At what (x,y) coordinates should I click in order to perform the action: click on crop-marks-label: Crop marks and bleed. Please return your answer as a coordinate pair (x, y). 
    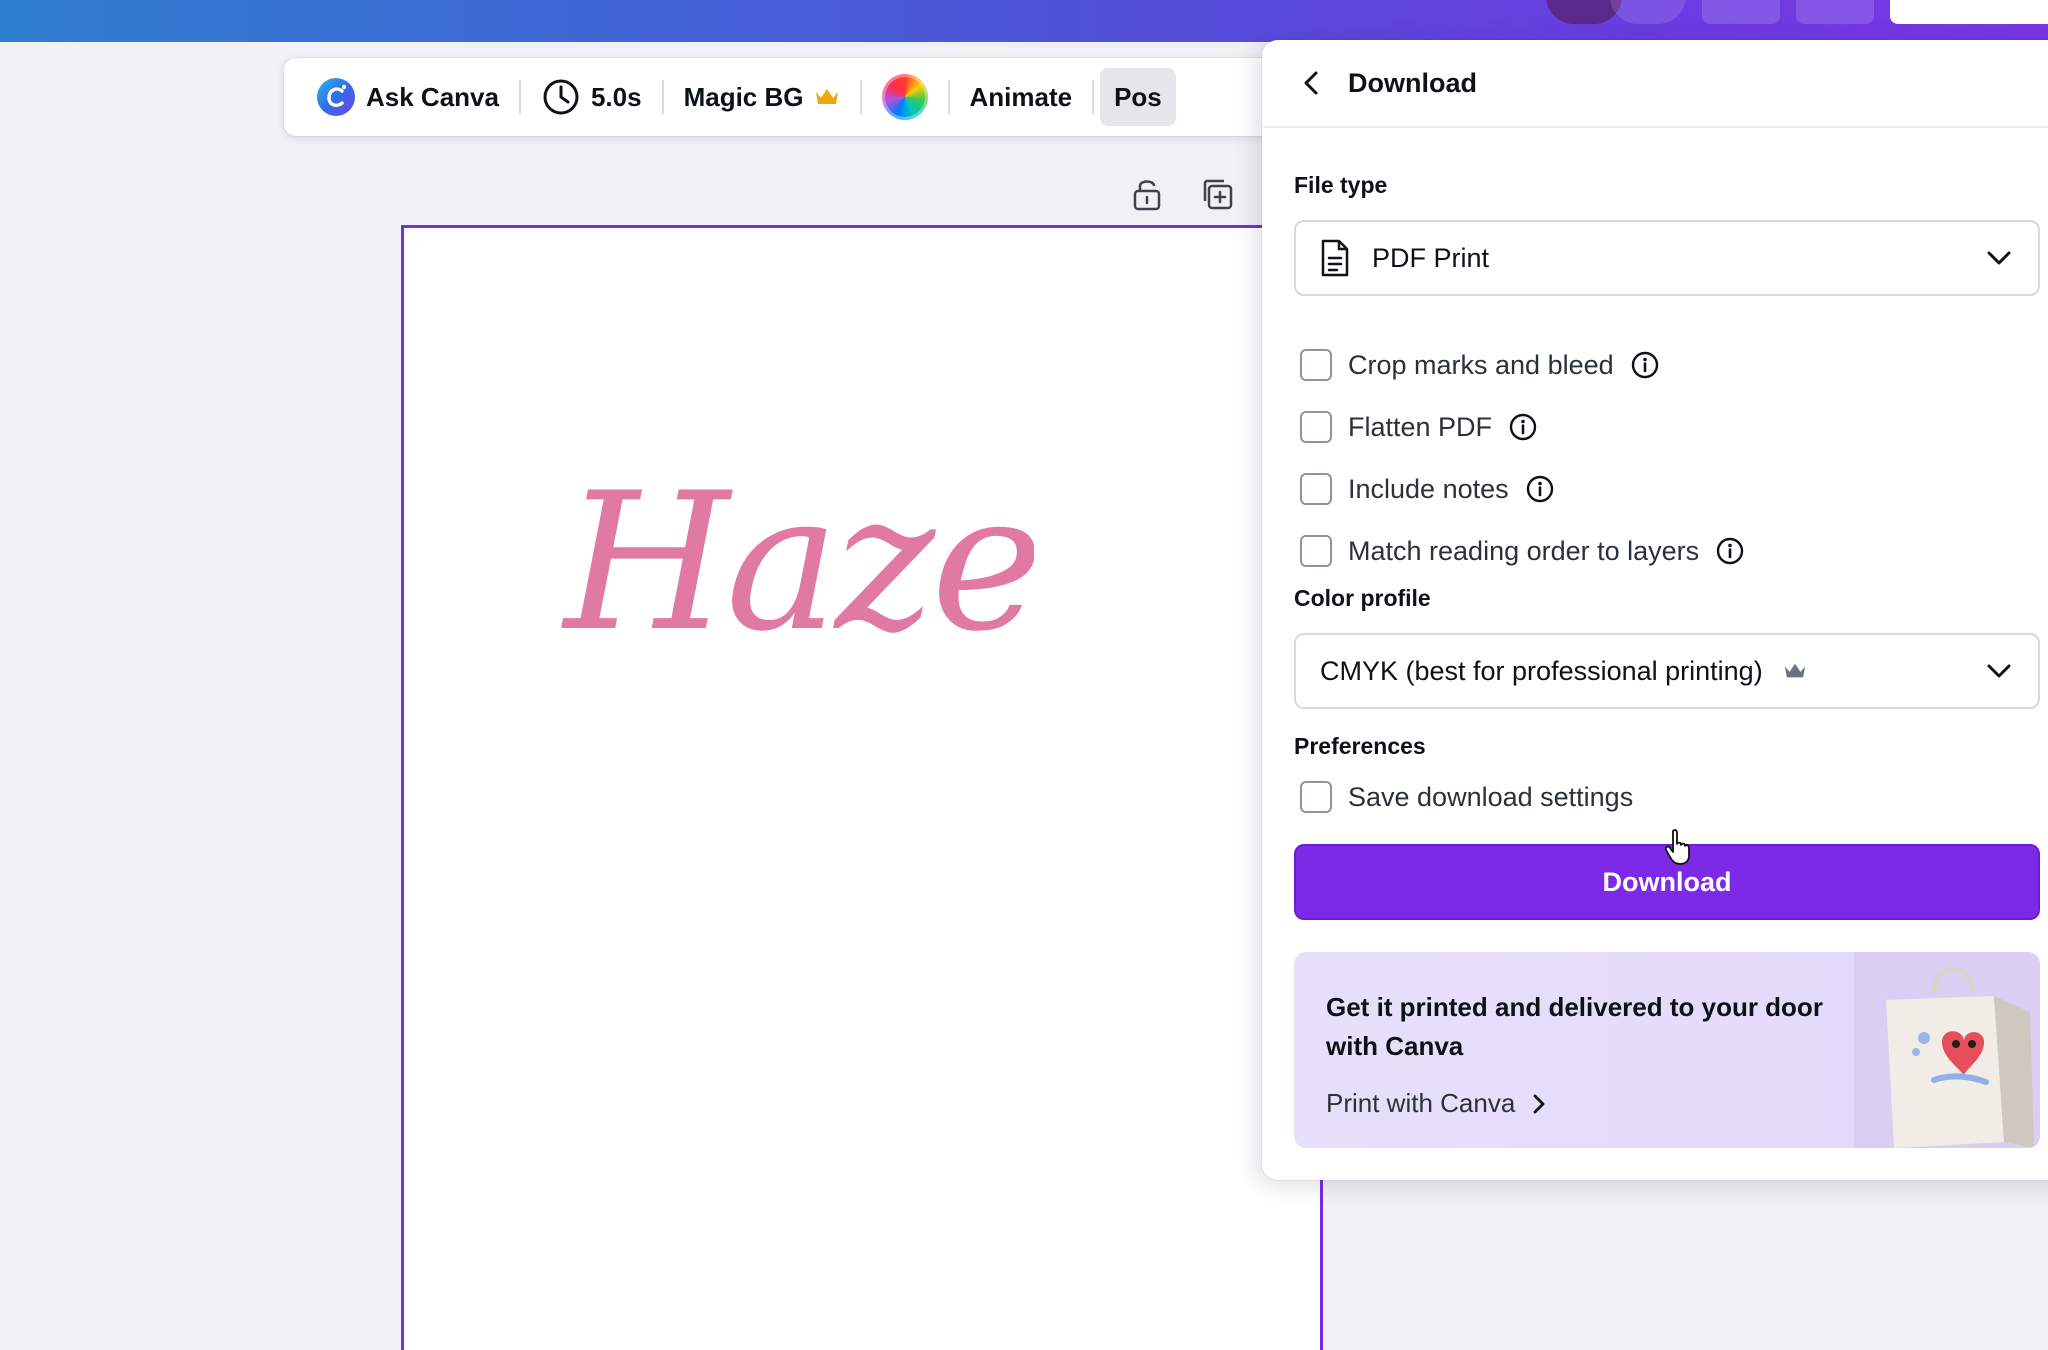
    Looking at the image, I should click on (1481, 364).